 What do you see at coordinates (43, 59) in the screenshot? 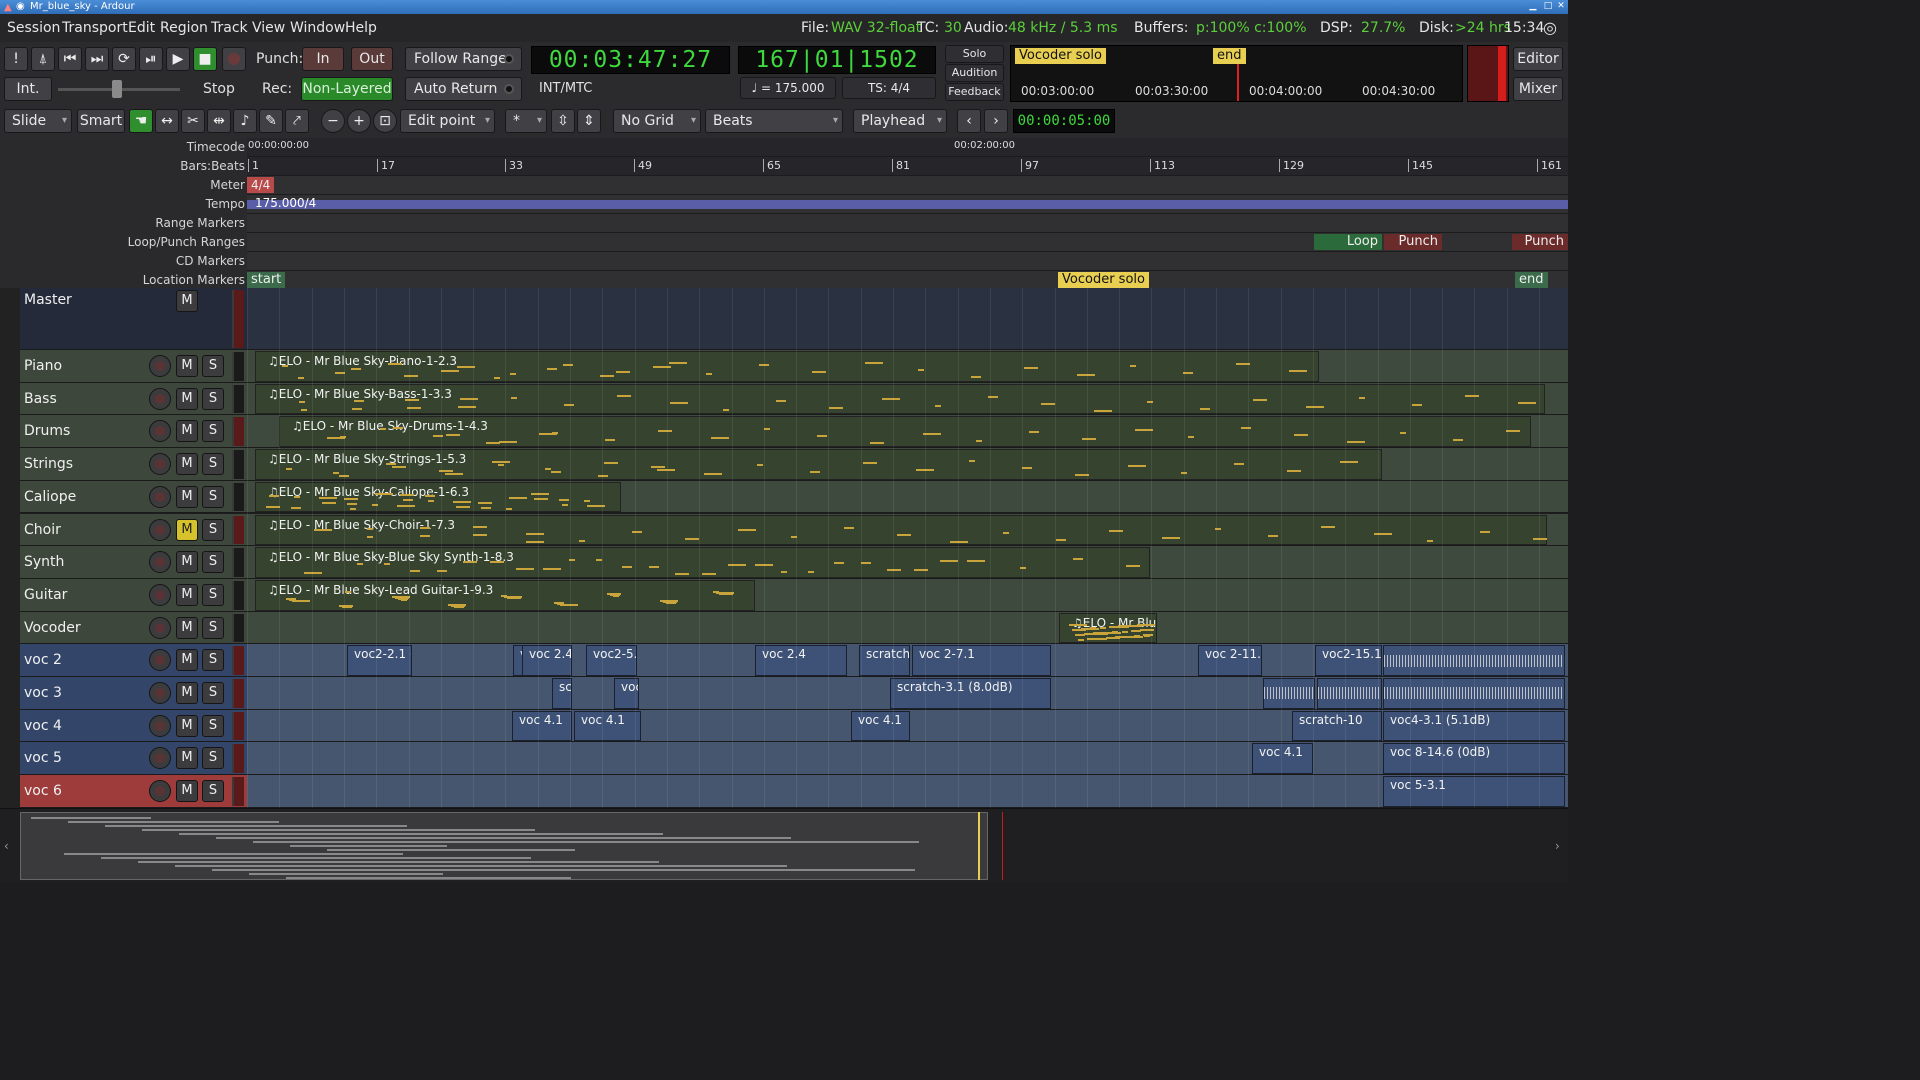
I see `metronome-icon: ⍋` at bounding box center [43, 59].